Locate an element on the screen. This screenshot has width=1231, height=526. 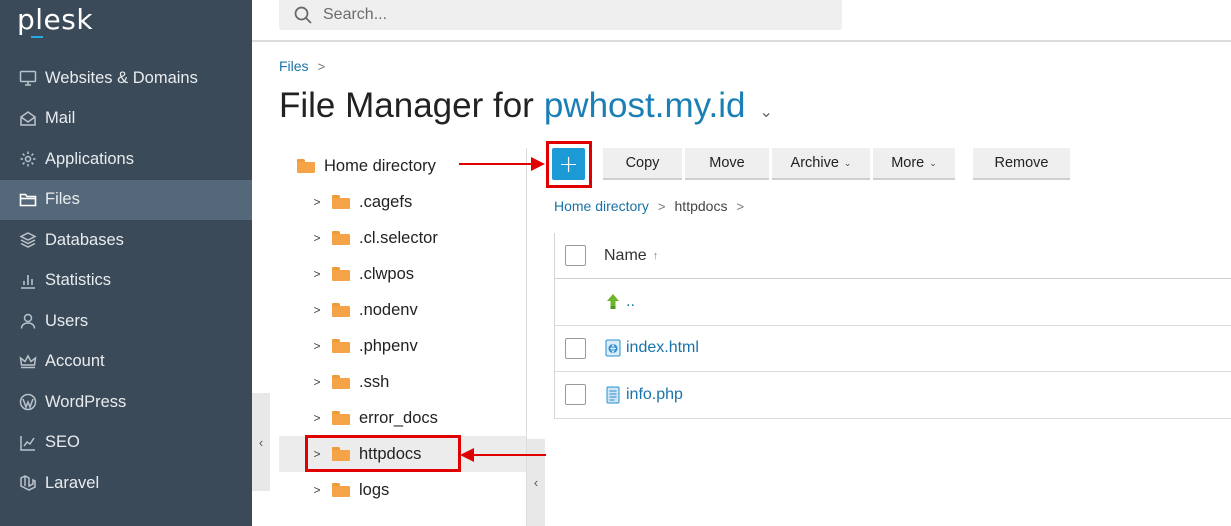
table-row: info.php is located at coordinates (893, 395).